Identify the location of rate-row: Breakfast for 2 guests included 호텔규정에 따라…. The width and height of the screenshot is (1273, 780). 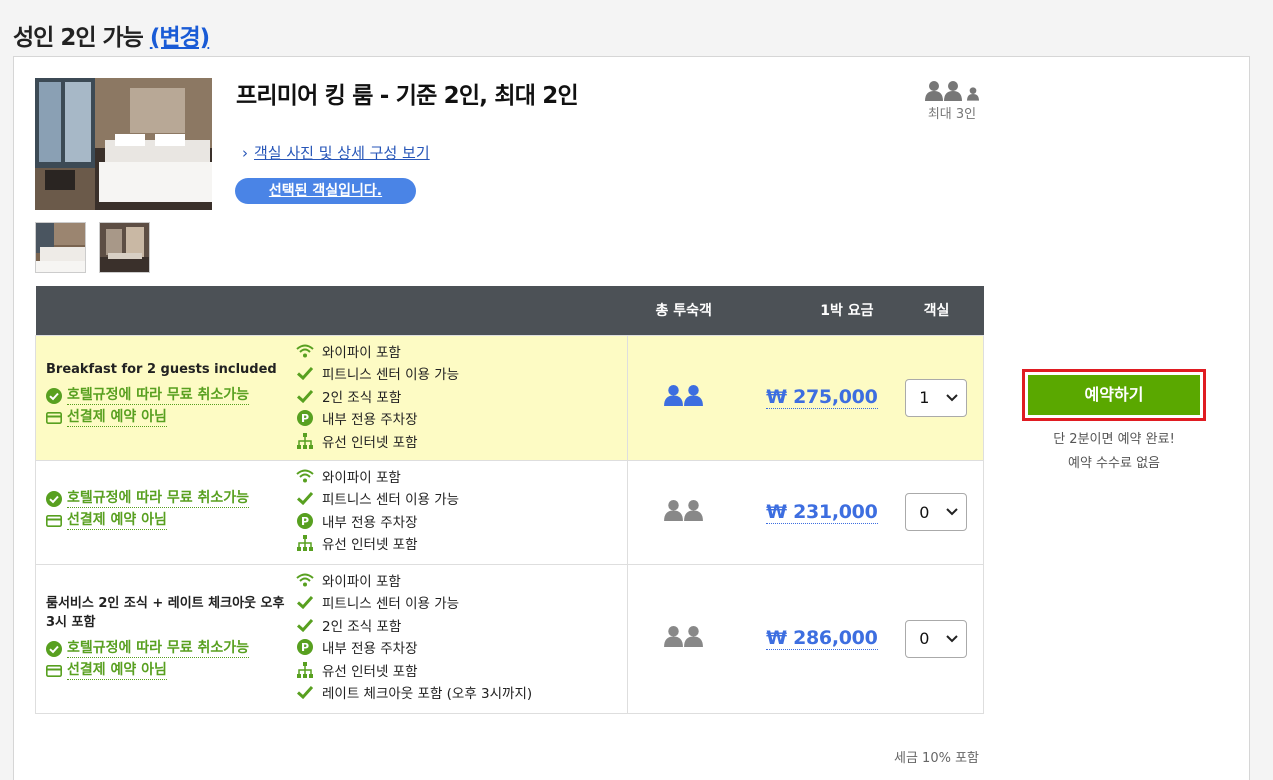
(509, 397).